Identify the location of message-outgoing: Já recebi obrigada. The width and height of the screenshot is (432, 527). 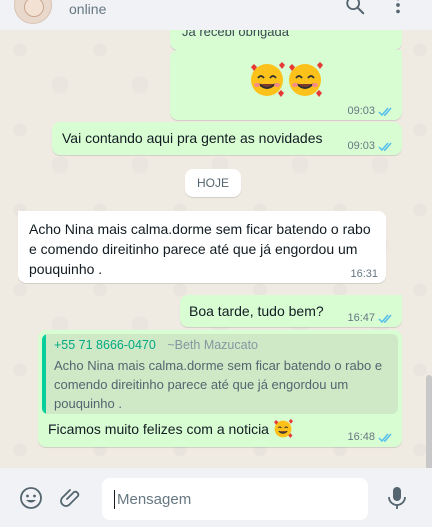
(286, 40).